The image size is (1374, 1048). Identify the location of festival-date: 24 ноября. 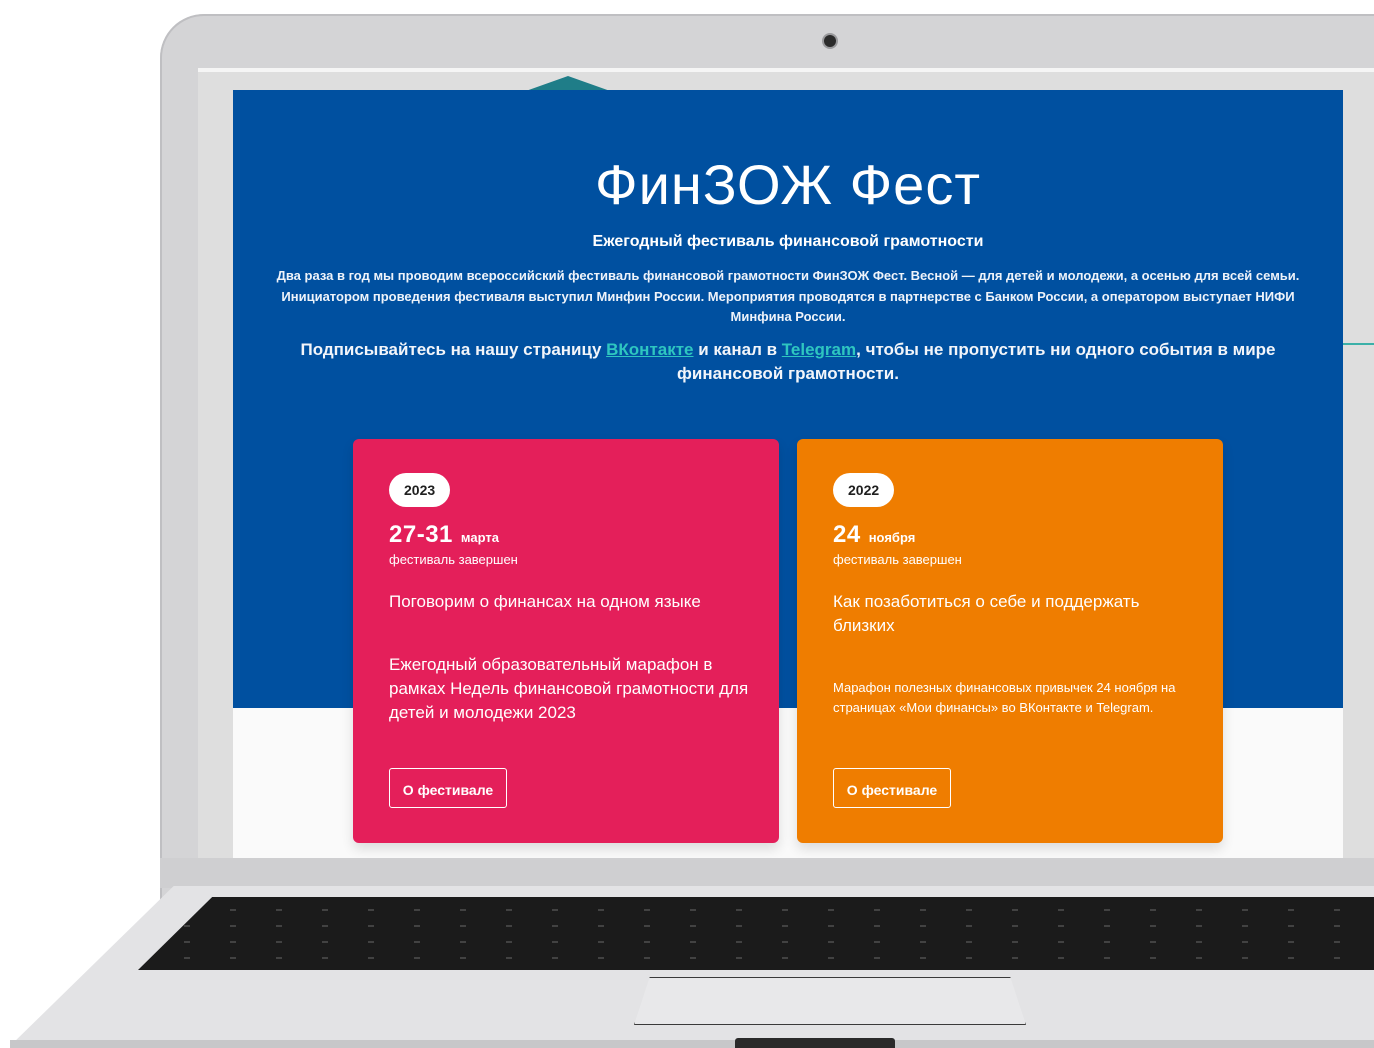
(874, 535).